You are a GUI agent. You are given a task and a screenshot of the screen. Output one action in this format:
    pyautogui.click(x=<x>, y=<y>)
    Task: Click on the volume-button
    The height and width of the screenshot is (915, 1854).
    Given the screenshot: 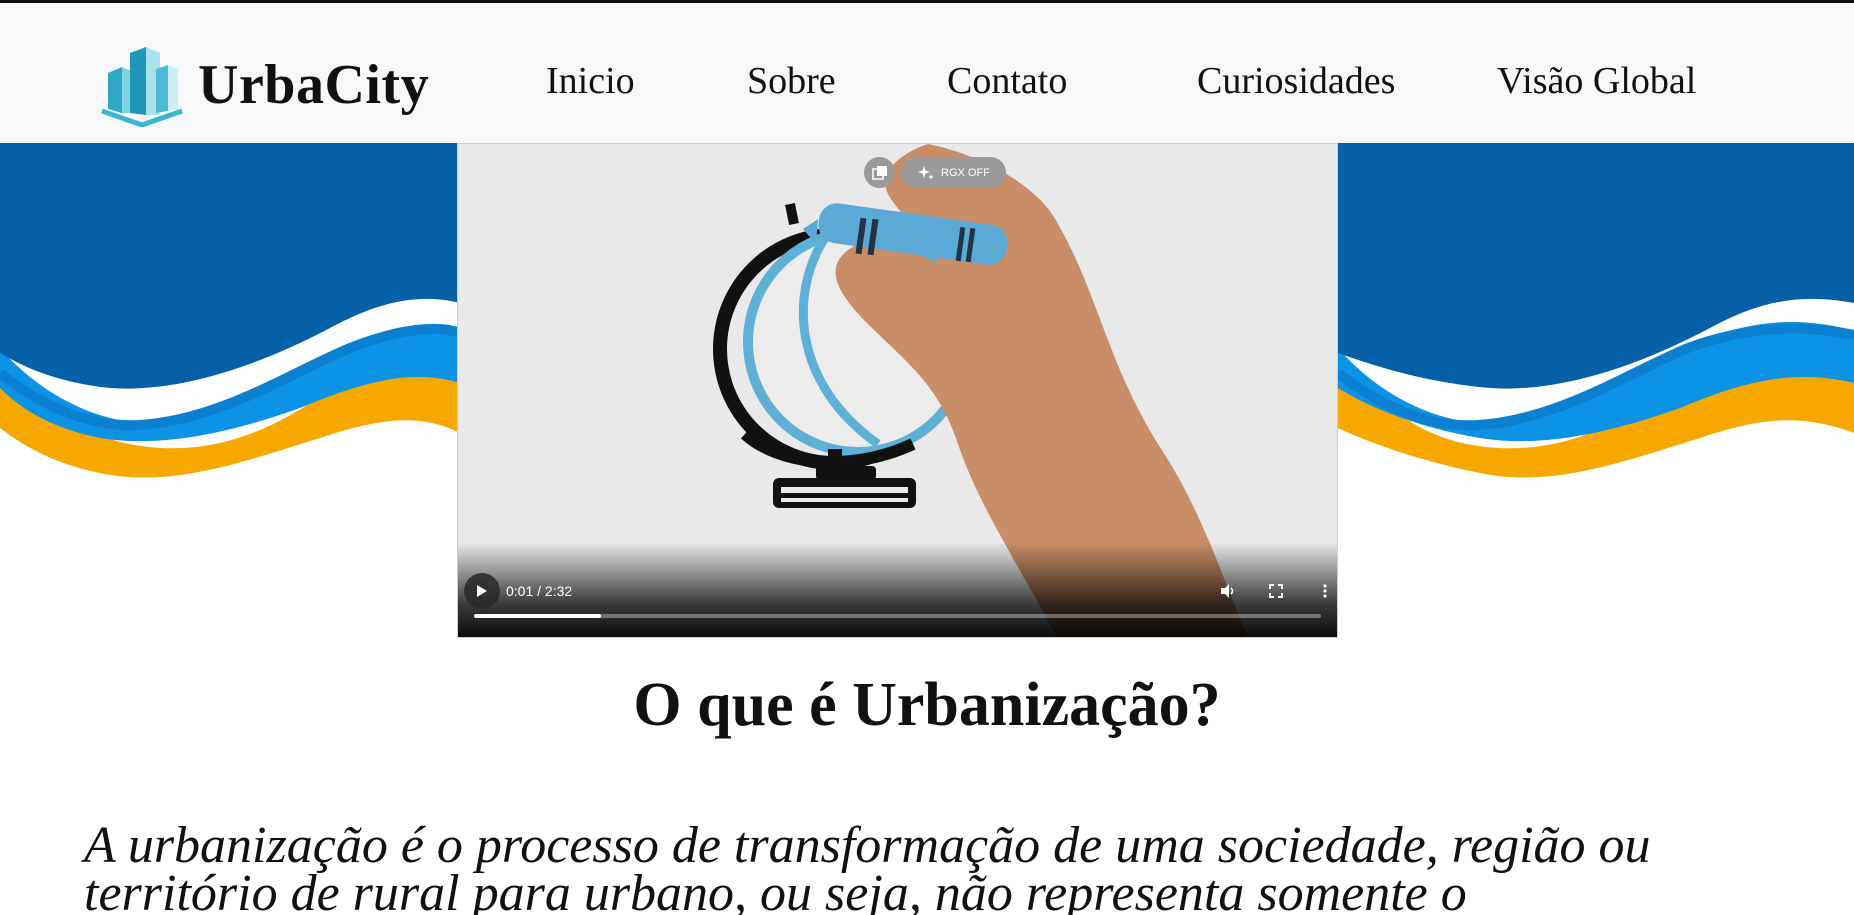 What is the action you would take?
    pyautogui.click(x=1228, y=591)
    